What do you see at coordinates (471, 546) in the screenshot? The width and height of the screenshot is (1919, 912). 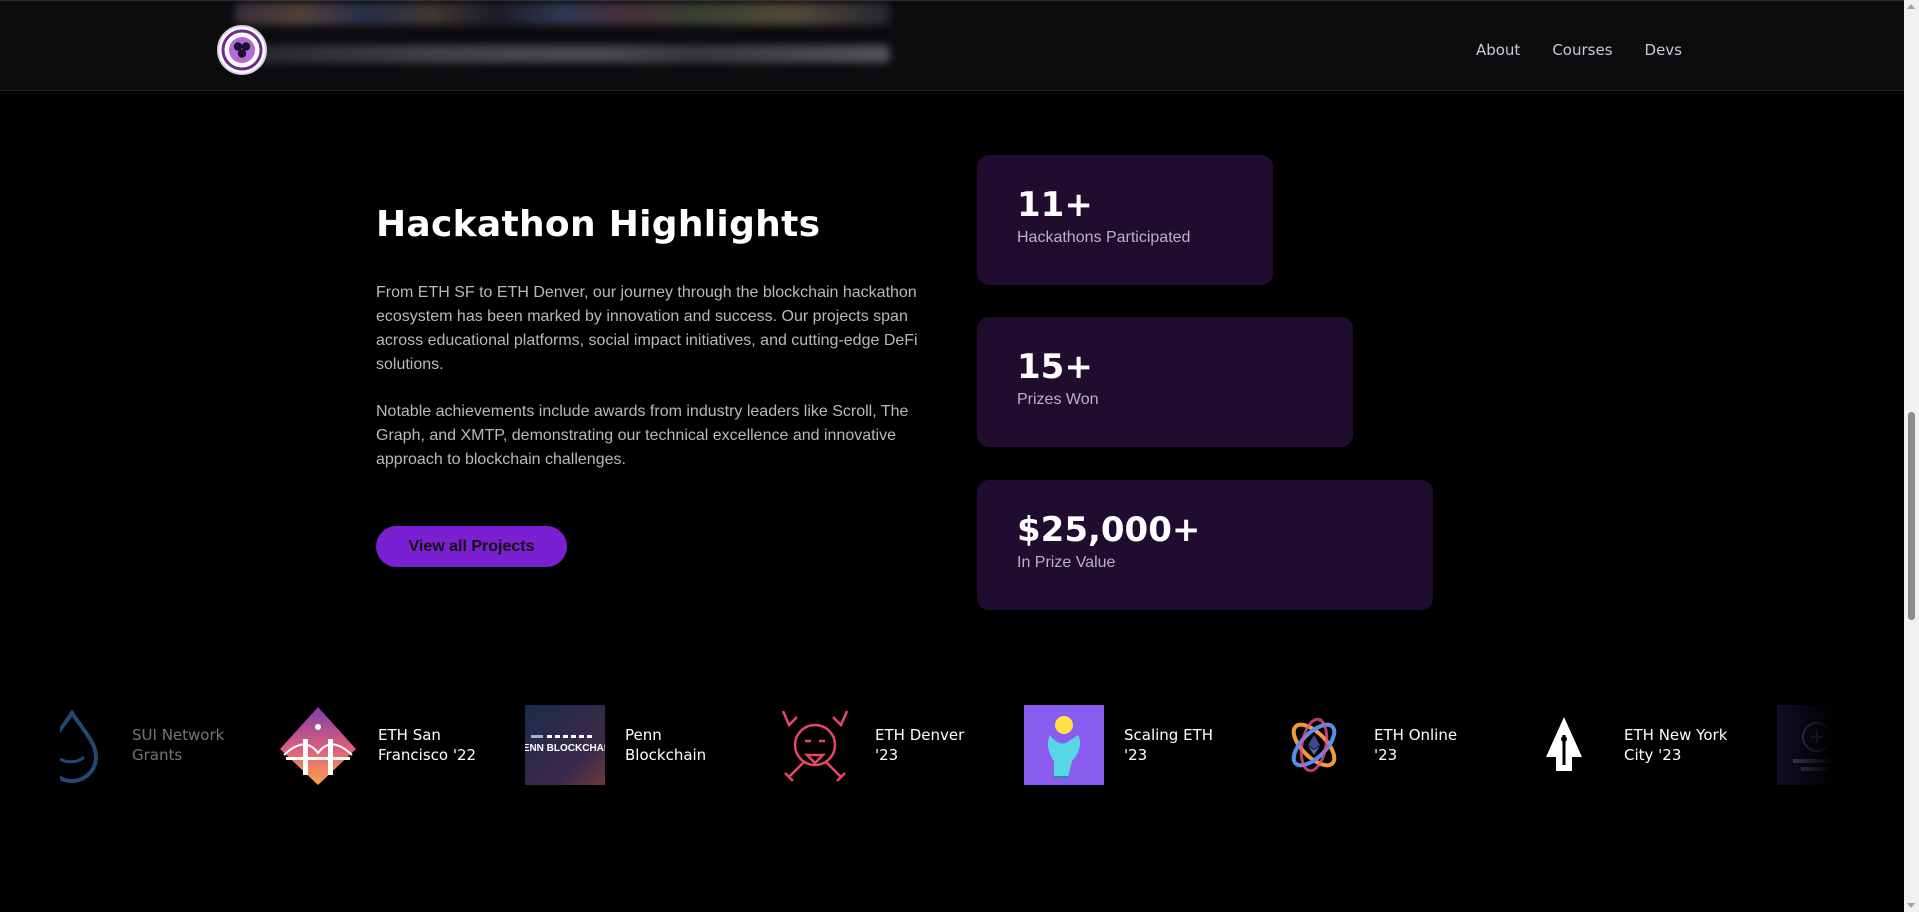 I see `view-all-projects-button: View all Projects` at bounding box center [471, 546].